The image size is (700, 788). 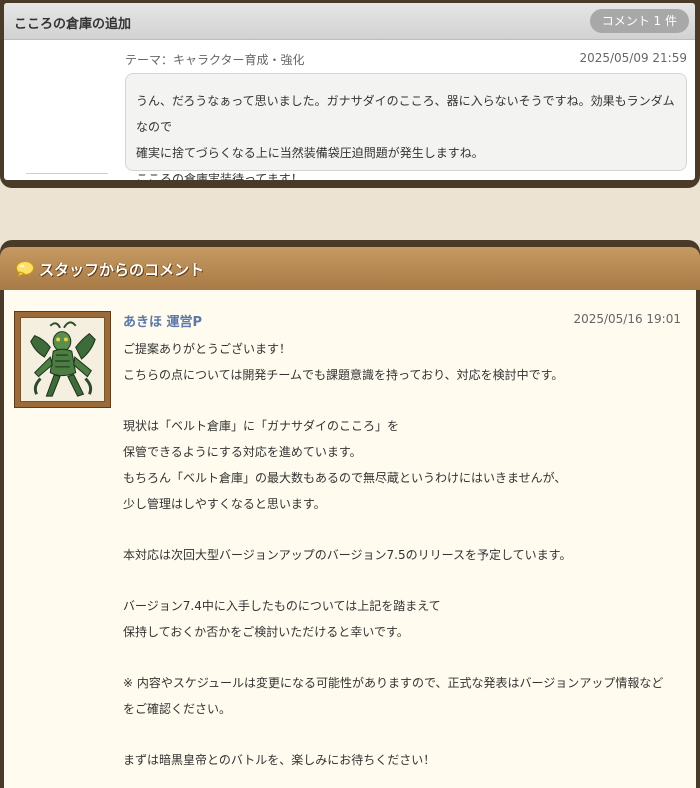 What do you see at coordinates (347, 555) in the screenshot?
I see `staff-line: 本対応は次回大型バージョンアップのバージョン7.5のリリースを予定しています。` at bounding box center [347, 555].